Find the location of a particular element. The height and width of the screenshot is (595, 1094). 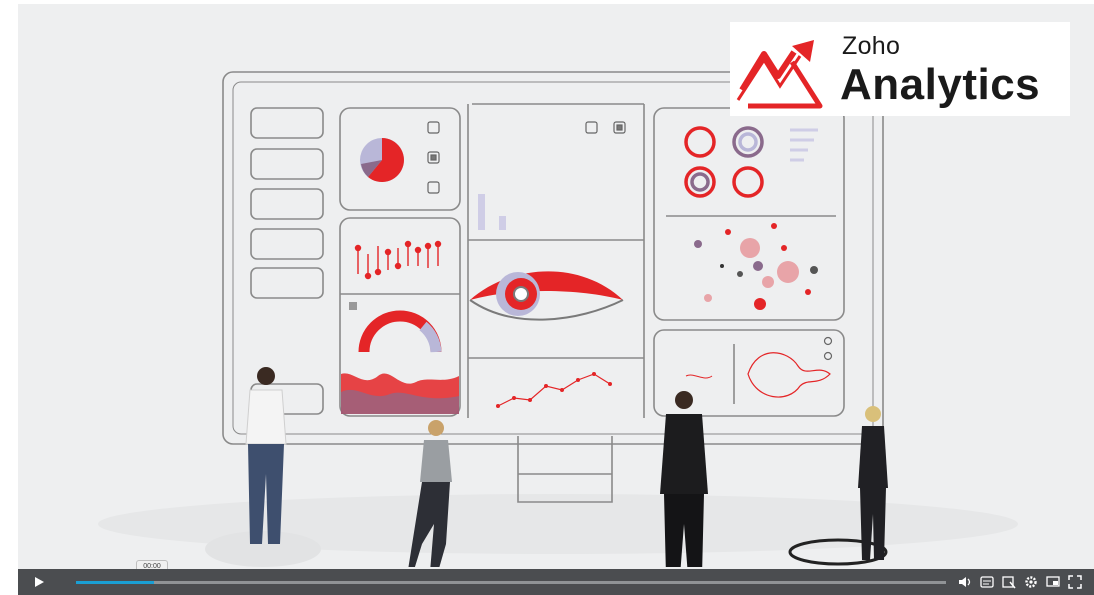

volume-icon is located at coordinates (965, 582).